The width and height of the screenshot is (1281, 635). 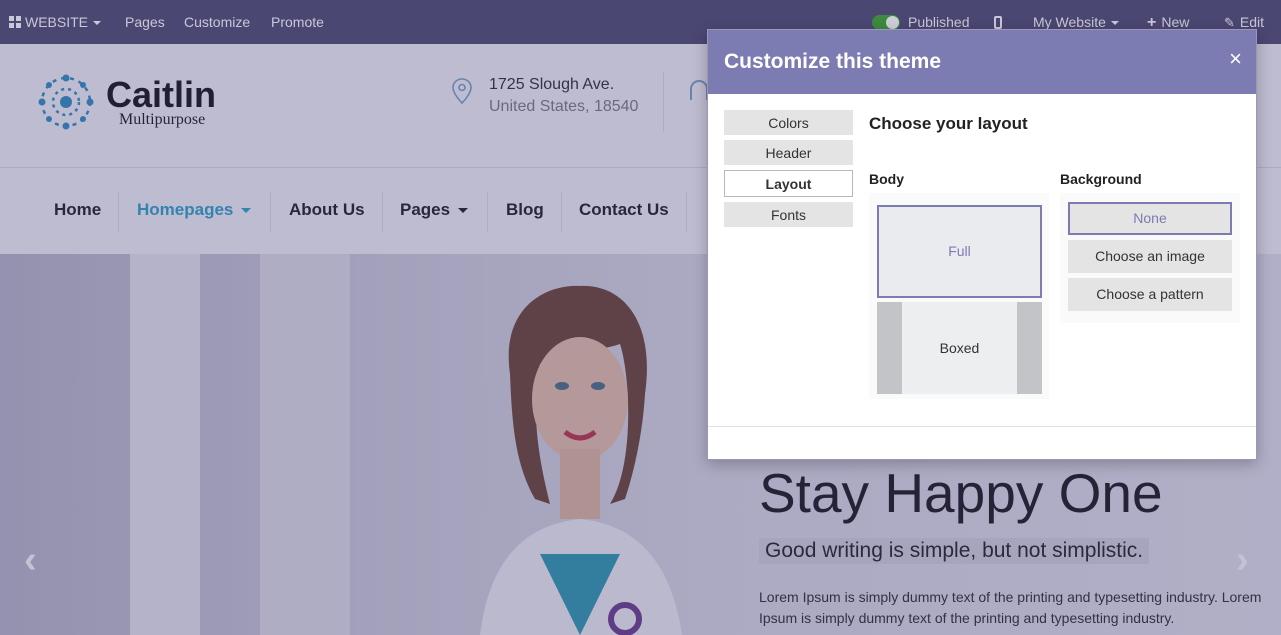 What do you see at coordinates (297, 22) in the screenshot?
I see `promote-menu: Promote` at bounding box center [297, 22].